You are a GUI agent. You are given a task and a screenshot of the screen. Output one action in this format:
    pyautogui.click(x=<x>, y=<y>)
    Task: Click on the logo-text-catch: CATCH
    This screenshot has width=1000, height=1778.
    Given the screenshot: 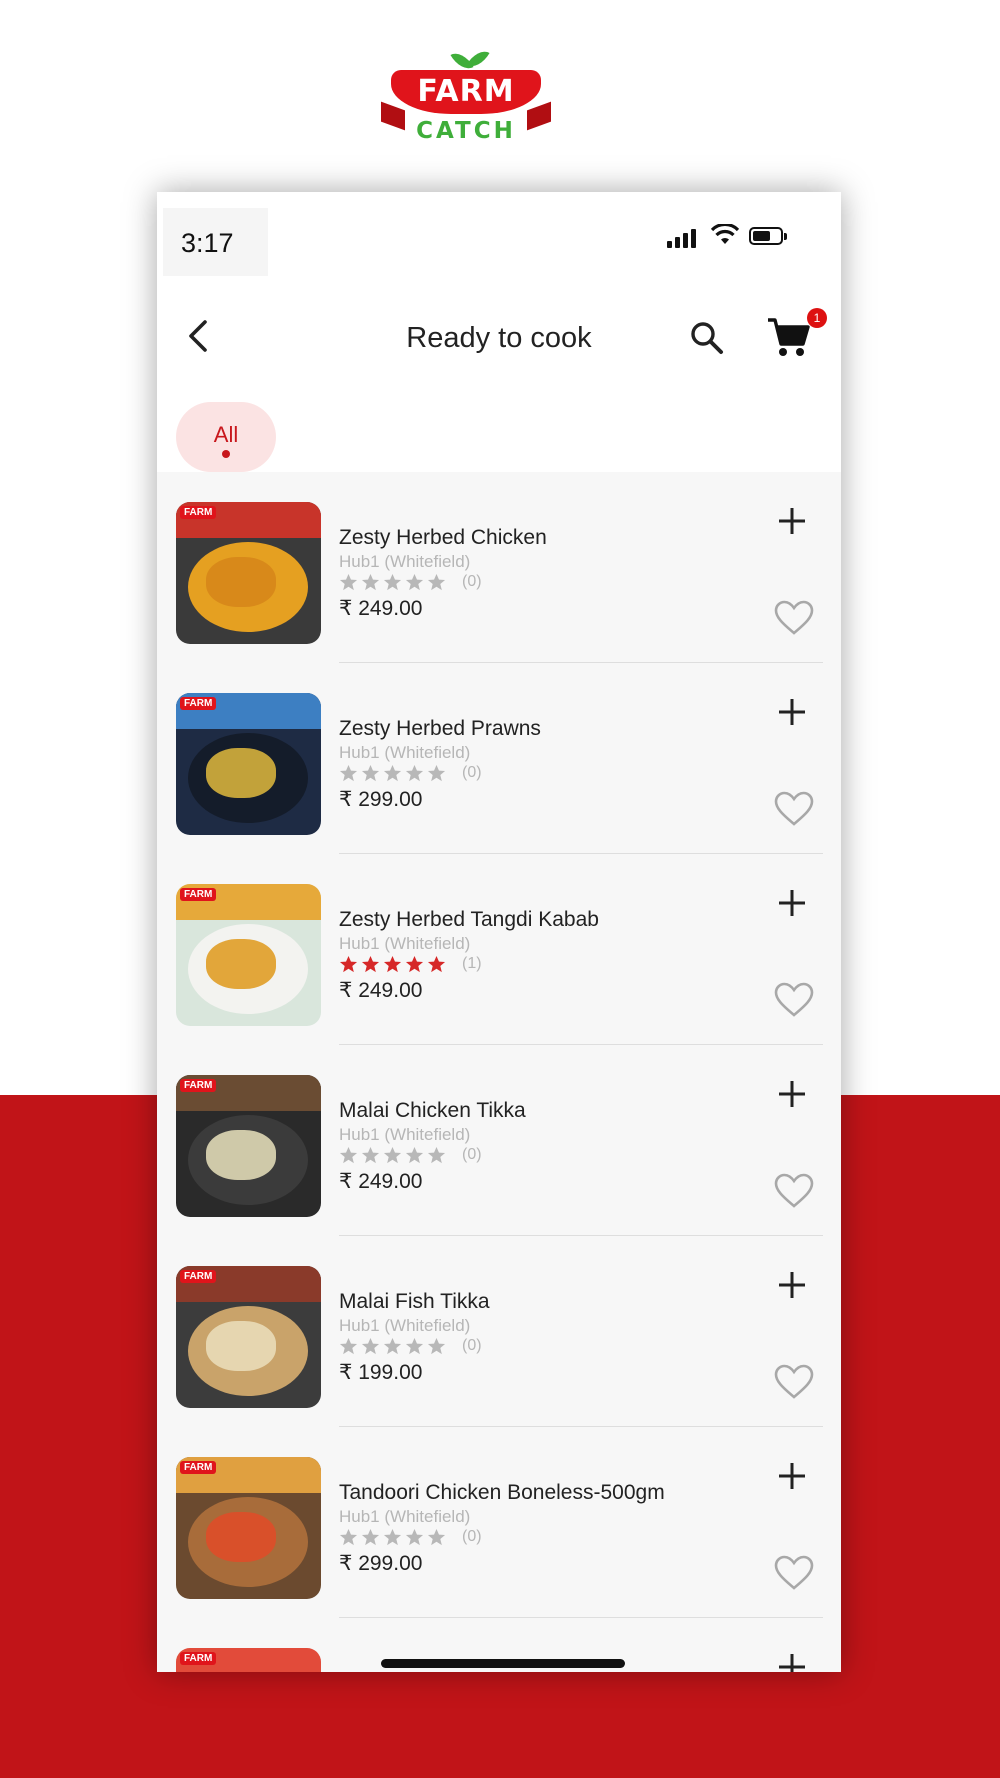 What is the action you would take?
    pyautogui.click(x=466, y=131)
    